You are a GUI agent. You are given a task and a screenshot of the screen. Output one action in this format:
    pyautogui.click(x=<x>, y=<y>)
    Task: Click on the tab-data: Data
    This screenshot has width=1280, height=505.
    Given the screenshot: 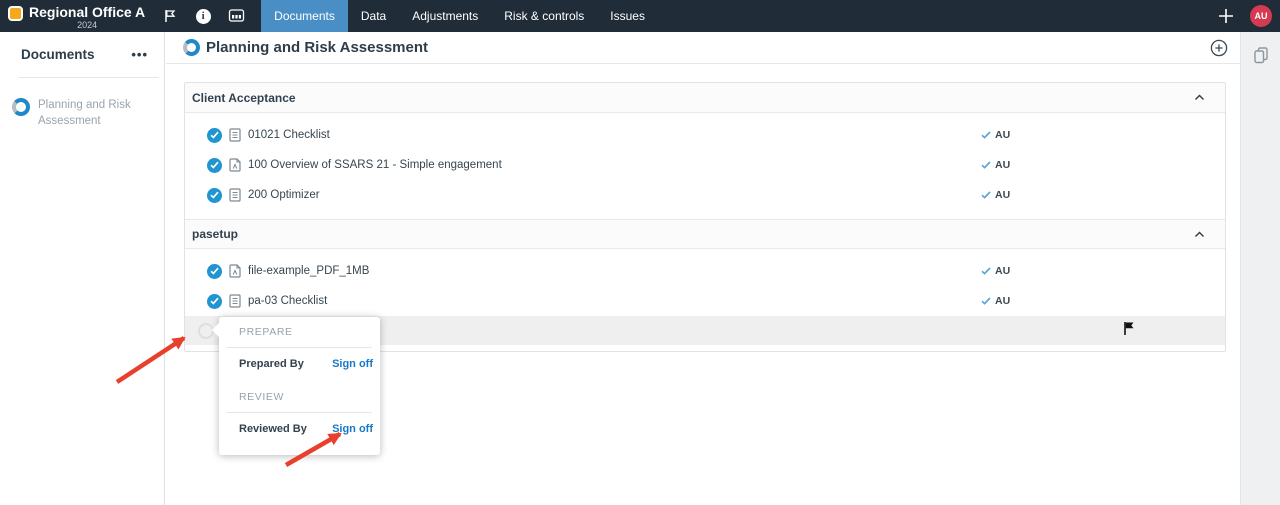 What is the action you would take?
    pyautogui.click(x=373, y=16)
    